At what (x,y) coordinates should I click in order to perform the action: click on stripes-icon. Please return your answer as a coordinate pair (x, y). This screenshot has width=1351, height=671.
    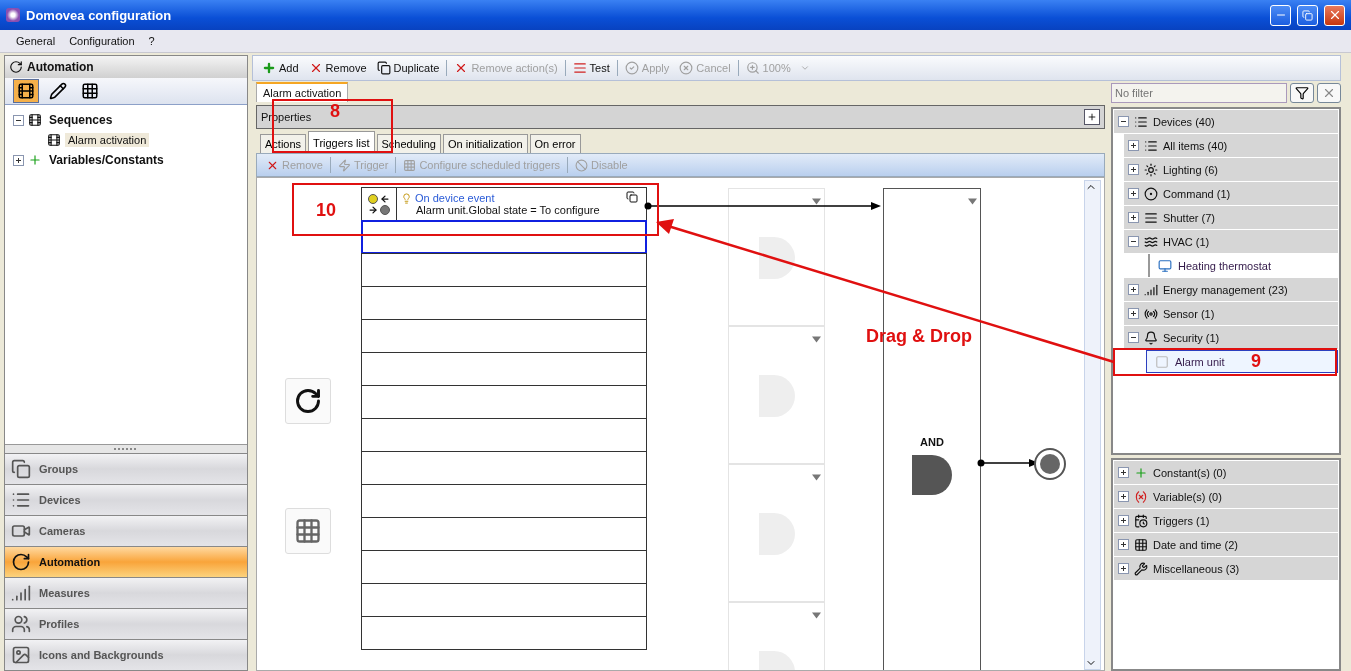
    Looking at the image, I should click on (1151, 217).